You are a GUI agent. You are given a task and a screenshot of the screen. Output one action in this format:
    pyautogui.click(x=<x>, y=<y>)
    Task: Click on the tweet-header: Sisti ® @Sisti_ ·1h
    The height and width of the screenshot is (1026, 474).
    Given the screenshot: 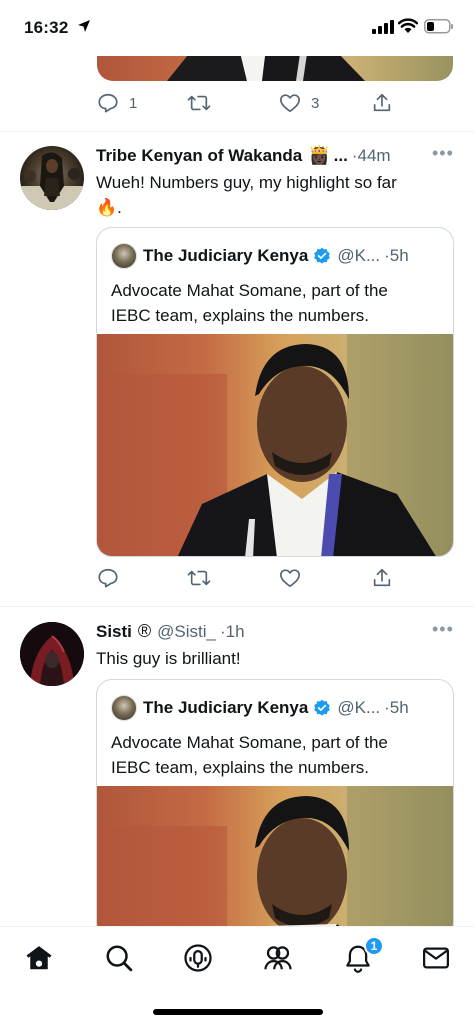 What is the action you would take?
    pyautogui.click(x=170, y=631)
    